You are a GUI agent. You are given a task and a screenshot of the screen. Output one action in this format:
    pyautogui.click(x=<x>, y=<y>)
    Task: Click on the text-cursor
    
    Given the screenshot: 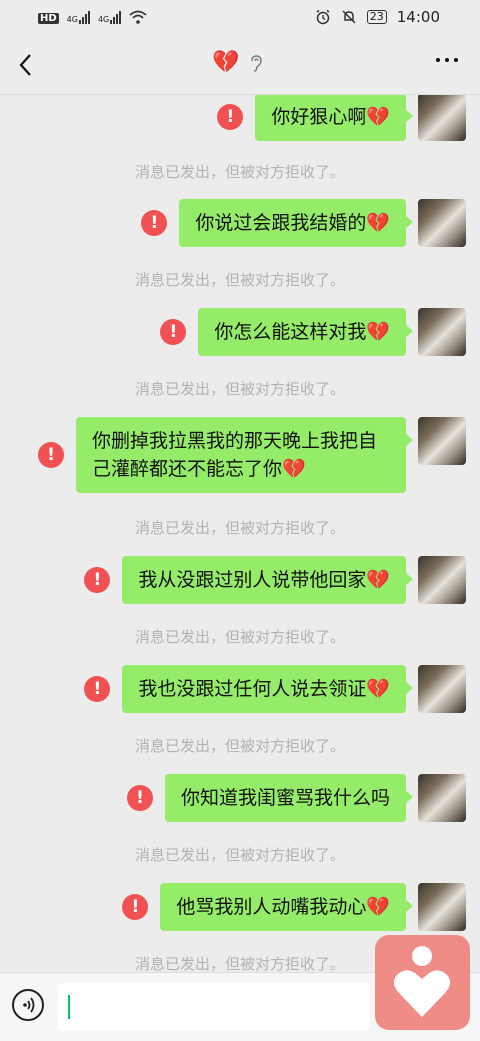 What is the action you would take?
    pyautogui.click(x=69, y=1007)
    